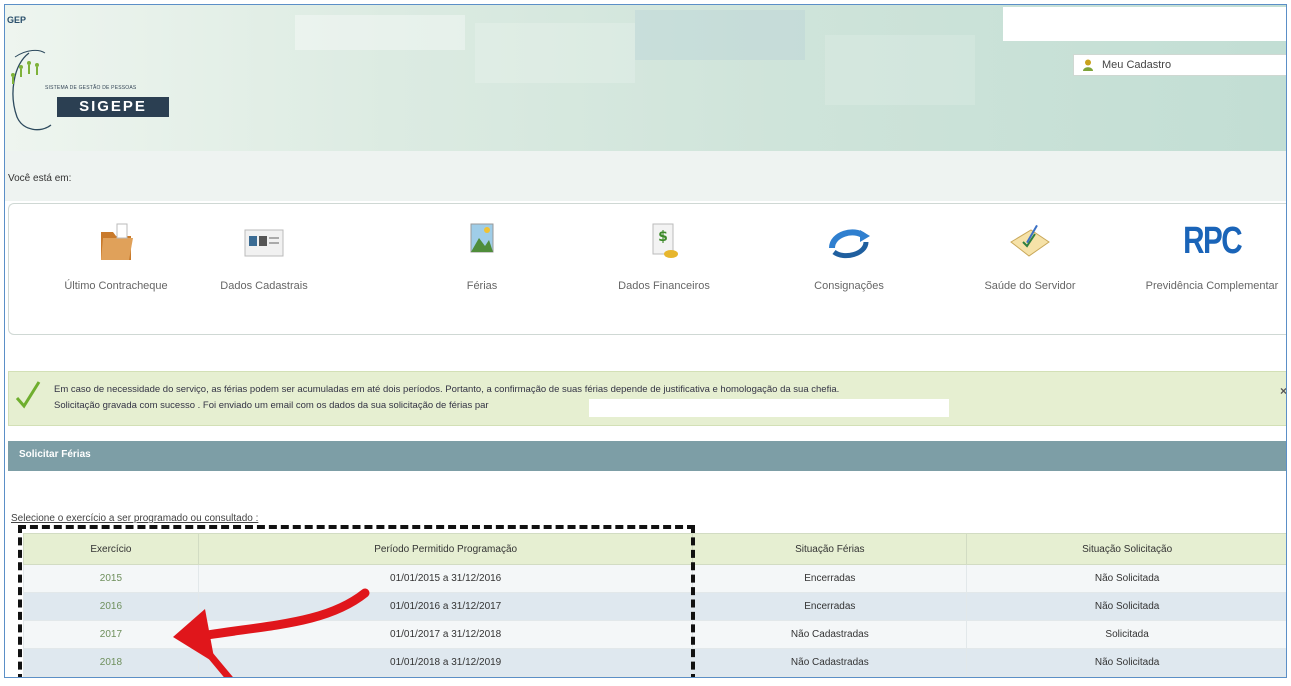  I want to click on shortcut-label: Saúde do Servidor, so click(1030, 286).